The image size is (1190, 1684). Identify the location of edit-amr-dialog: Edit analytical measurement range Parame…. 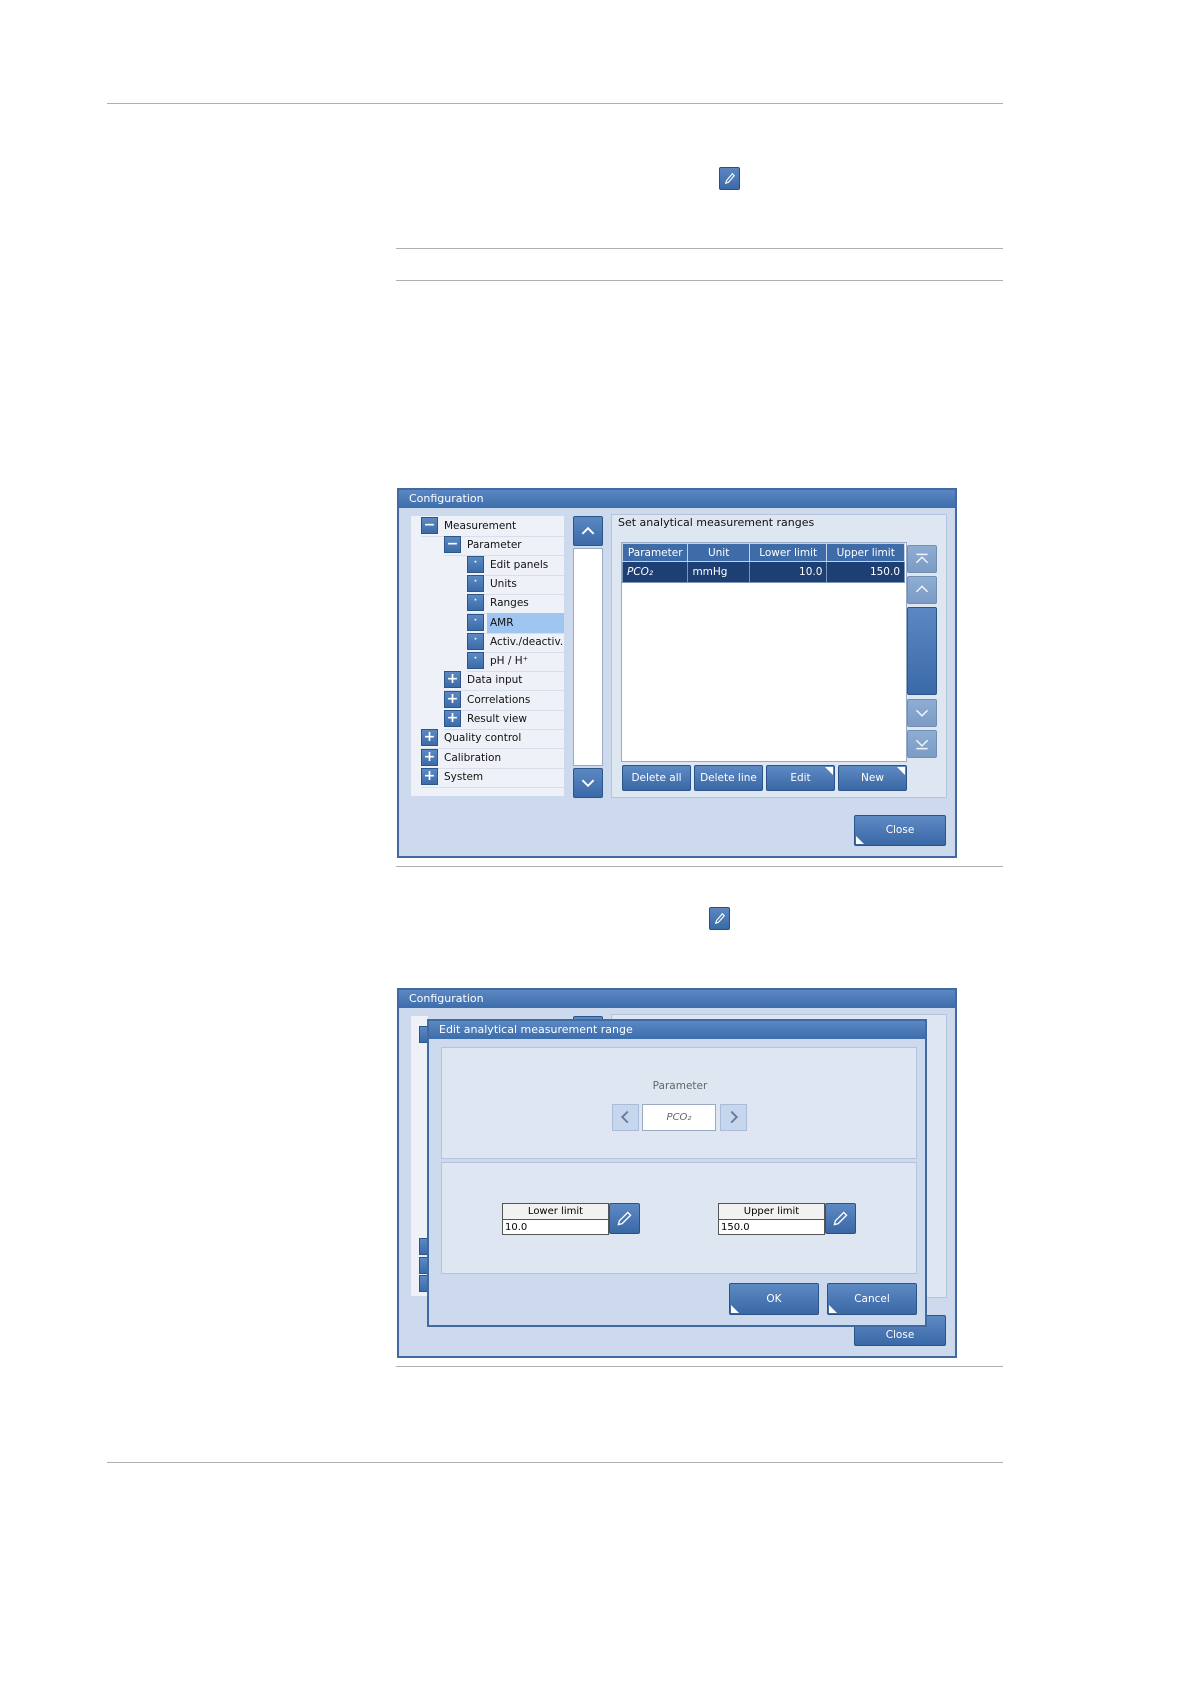
(677, 1173).